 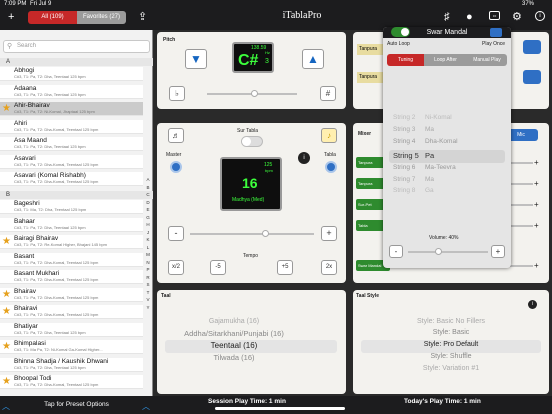 What do you see at coordinates (148, 232) in the screenshot?
I see `index-letter: J` at bounding box center [148, 232].